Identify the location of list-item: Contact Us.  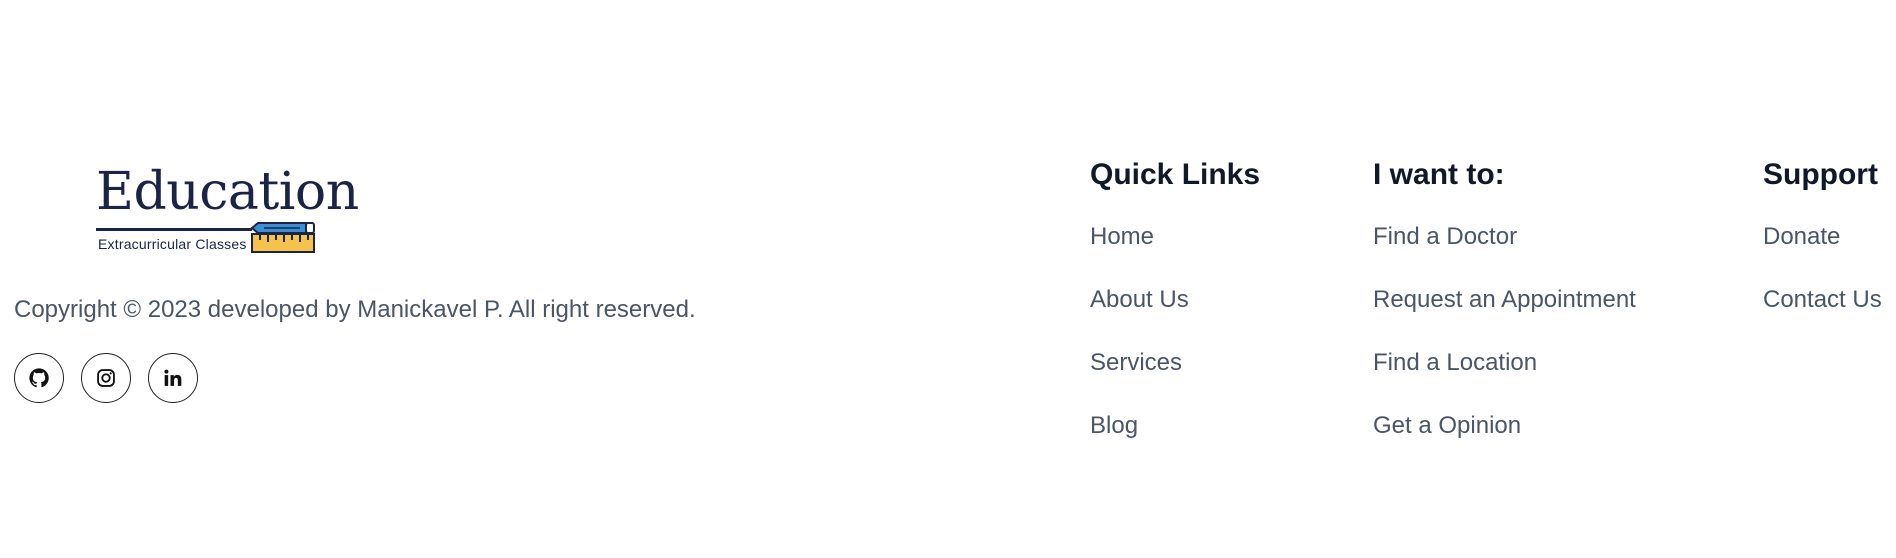
(1822, 316).